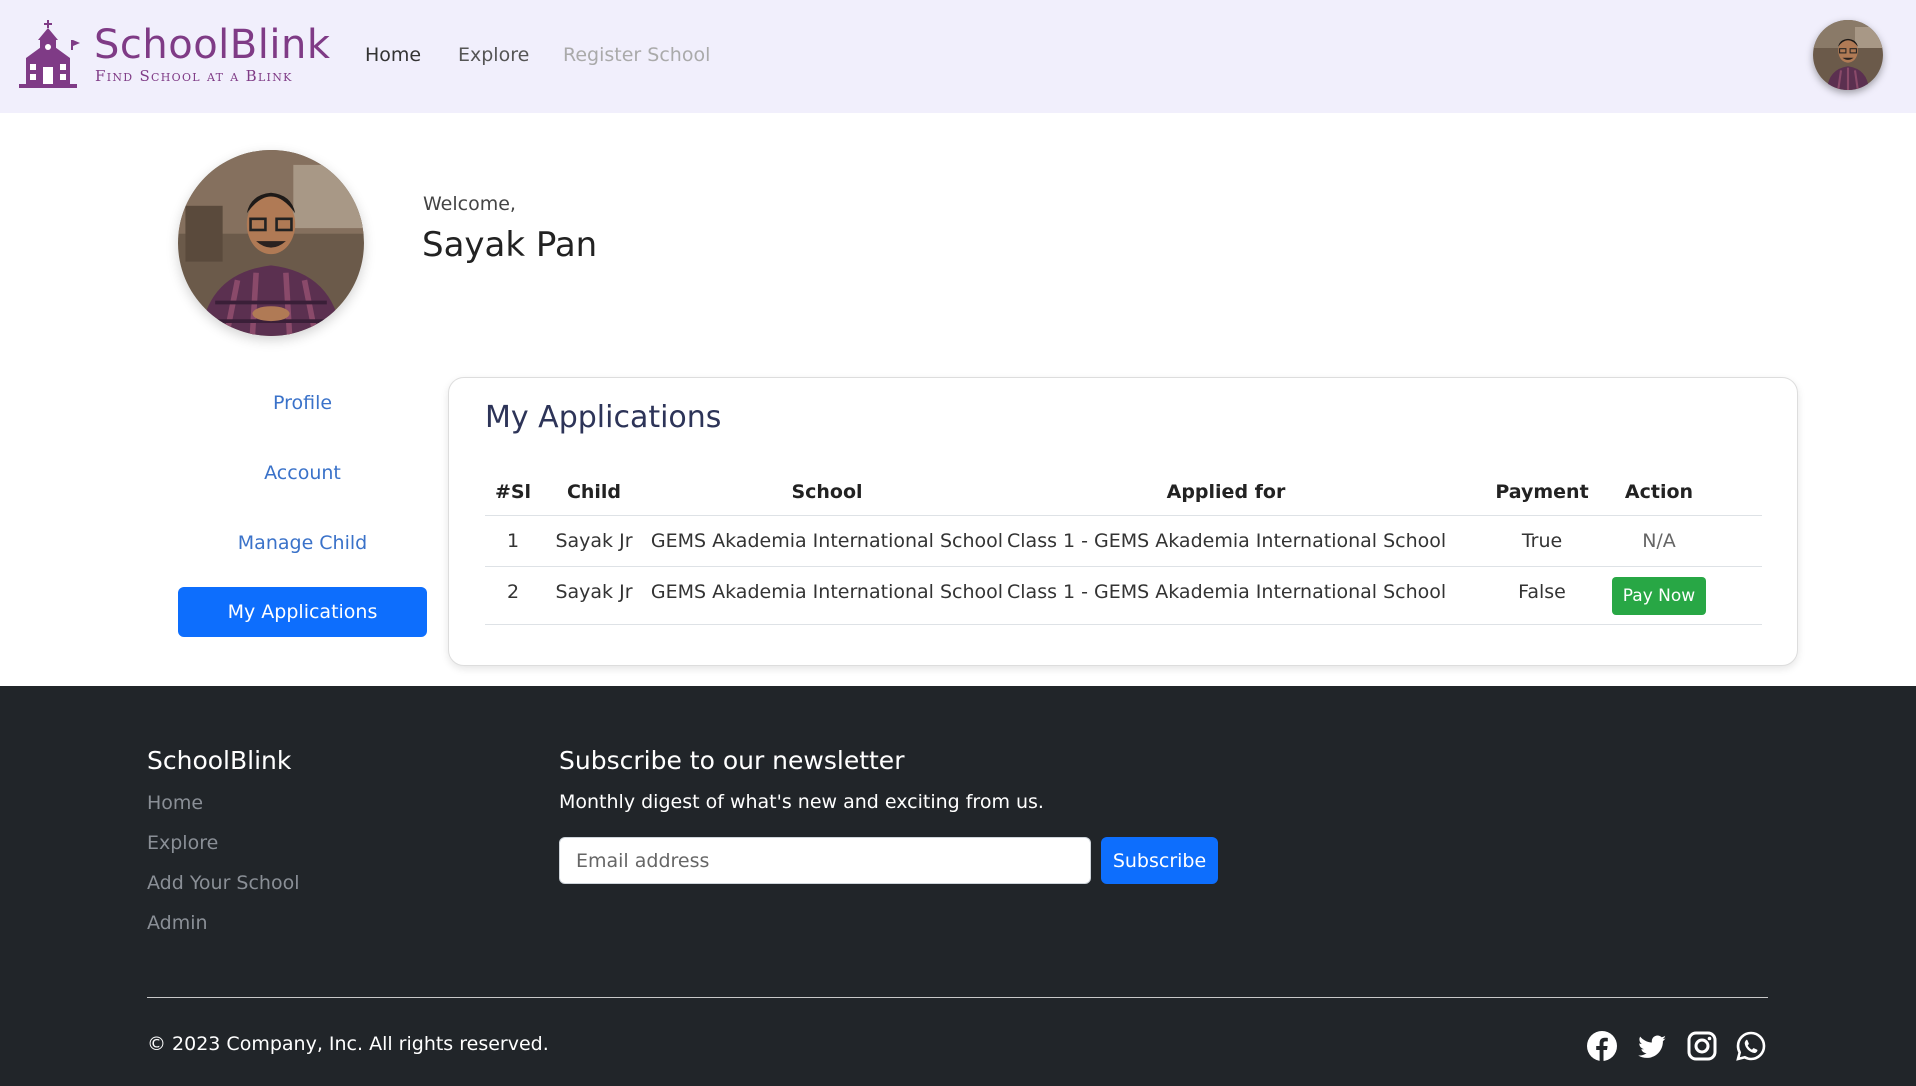 The height and width of the screenshot is (1086, 1916). I want to click on footer-divider, so click(957, 997).